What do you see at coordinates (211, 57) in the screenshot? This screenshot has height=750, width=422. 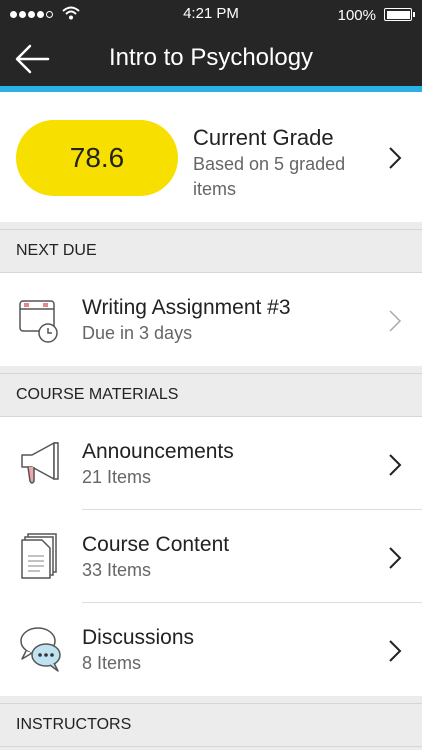 I see `page-title: Intro to Psychology` at bounding box center [211, 57].